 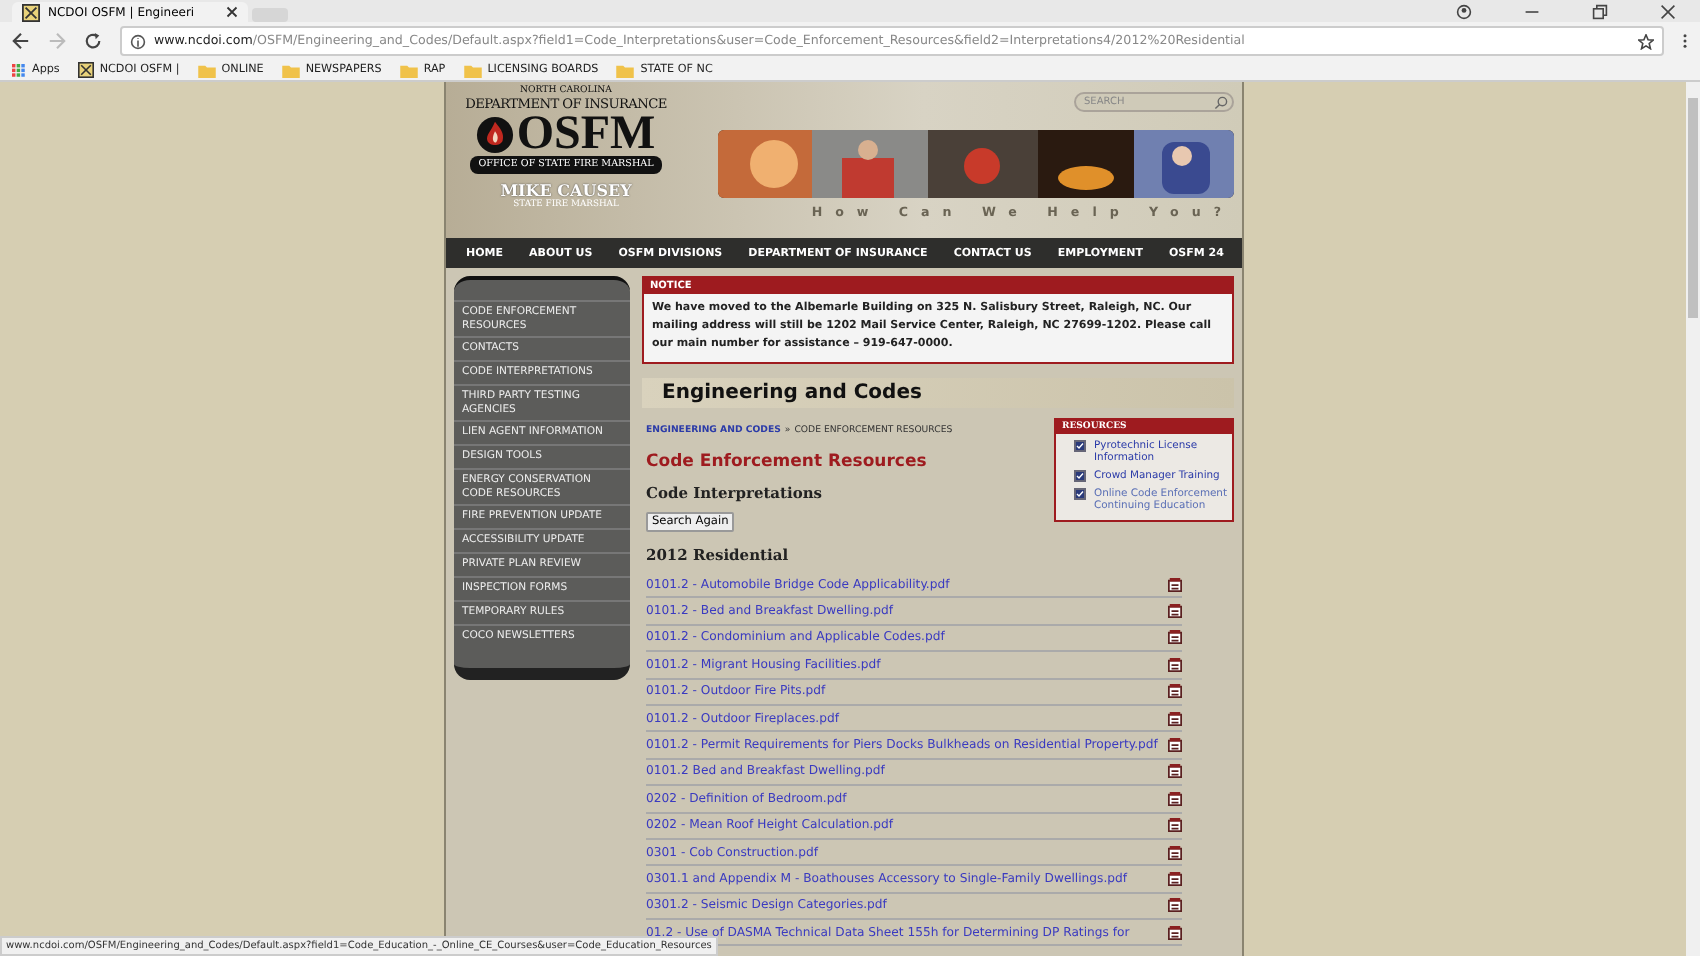 I want to click on scrollbar-thumb, so click(x=1693, y=208).